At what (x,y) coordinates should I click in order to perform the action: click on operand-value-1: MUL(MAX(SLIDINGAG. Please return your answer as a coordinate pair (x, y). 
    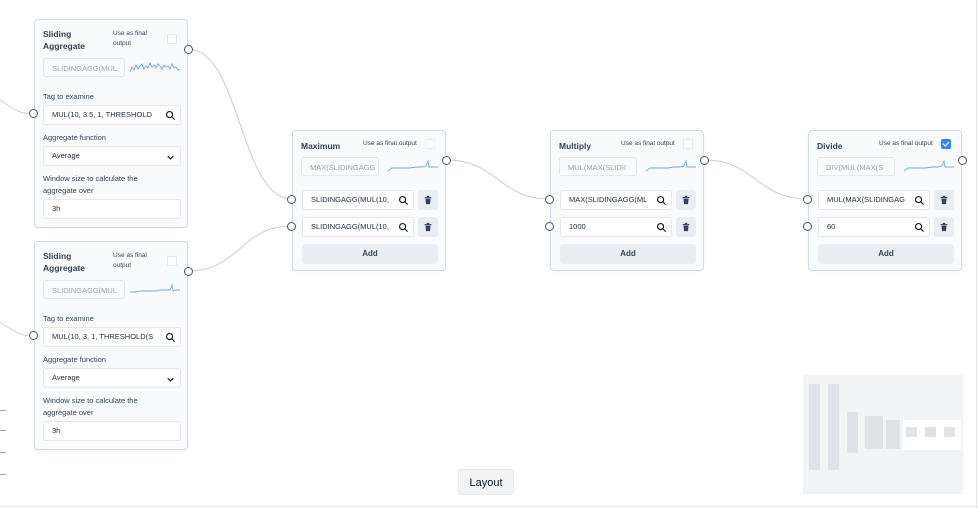
    Looking at the image, I should click on (866, 199).